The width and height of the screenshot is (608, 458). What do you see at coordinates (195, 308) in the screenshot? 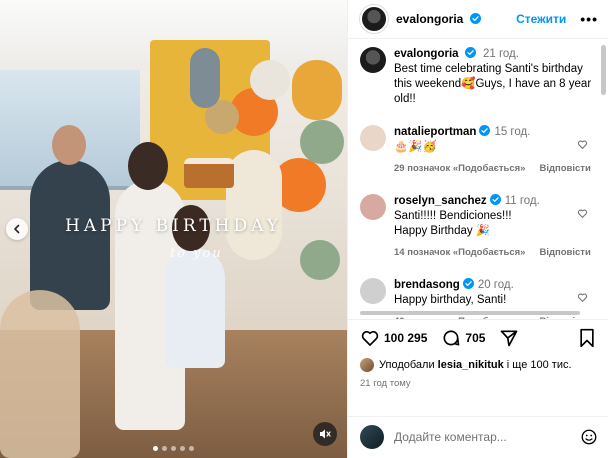
I see `person-child` at bounding box center [195, 308].